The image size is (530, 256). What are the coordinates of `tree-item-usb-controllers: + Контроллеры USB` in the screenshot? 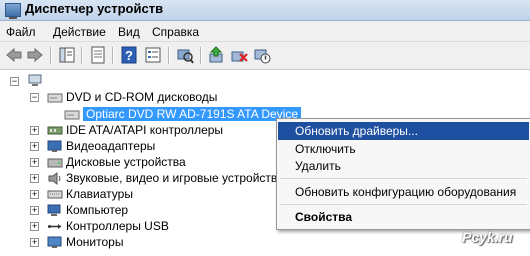 It's located at (150, 226).